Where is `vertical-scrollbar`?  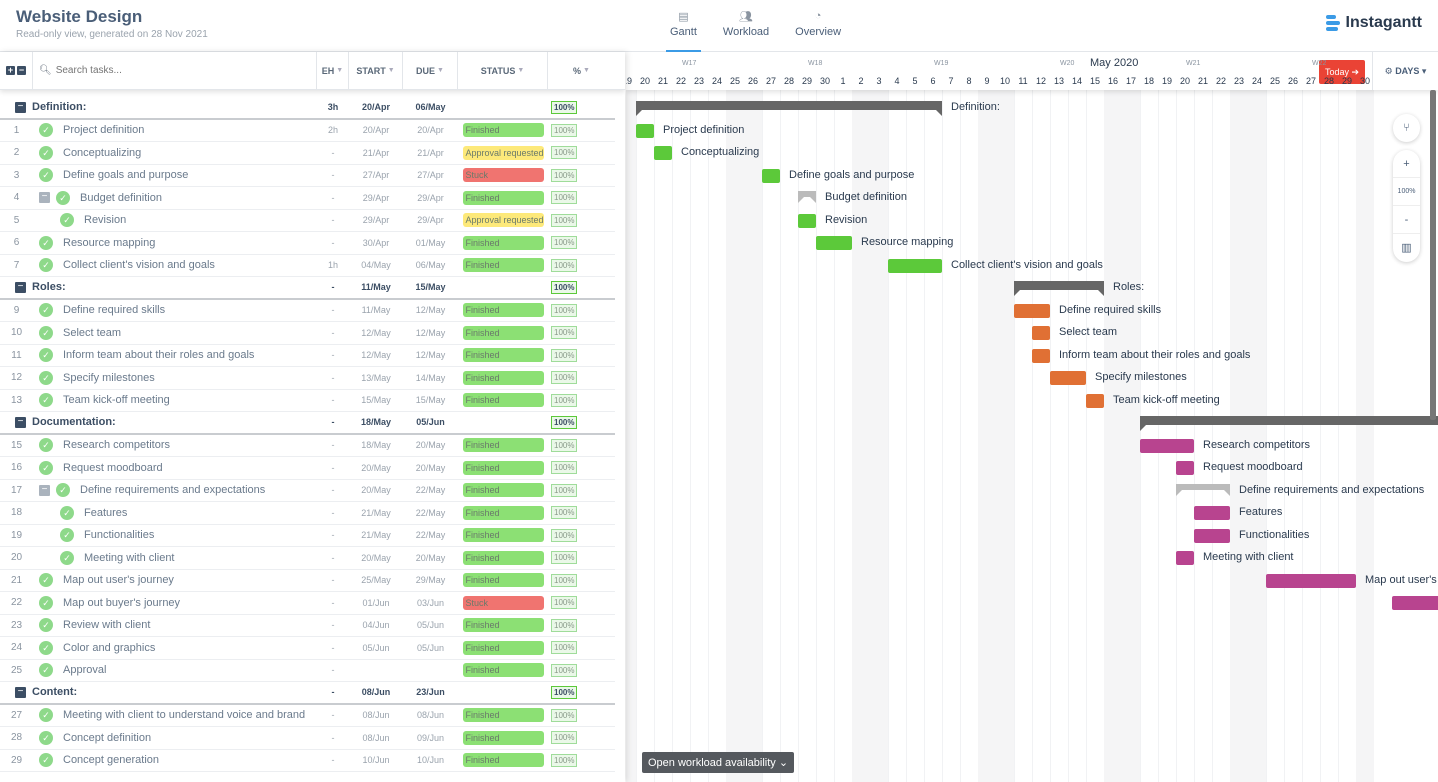 vertical-scrollbar is located at coordinates (1433, 255).